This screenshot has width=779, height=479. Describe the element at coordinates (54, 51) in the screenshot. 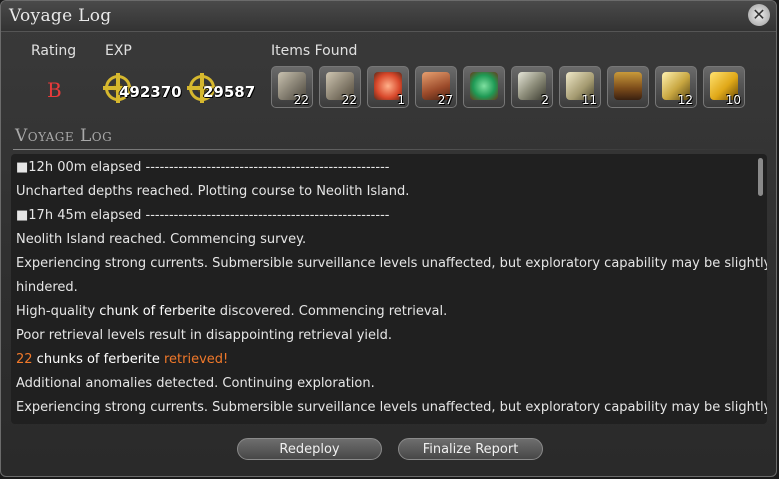

I see `rating-label: Rating` at that location.